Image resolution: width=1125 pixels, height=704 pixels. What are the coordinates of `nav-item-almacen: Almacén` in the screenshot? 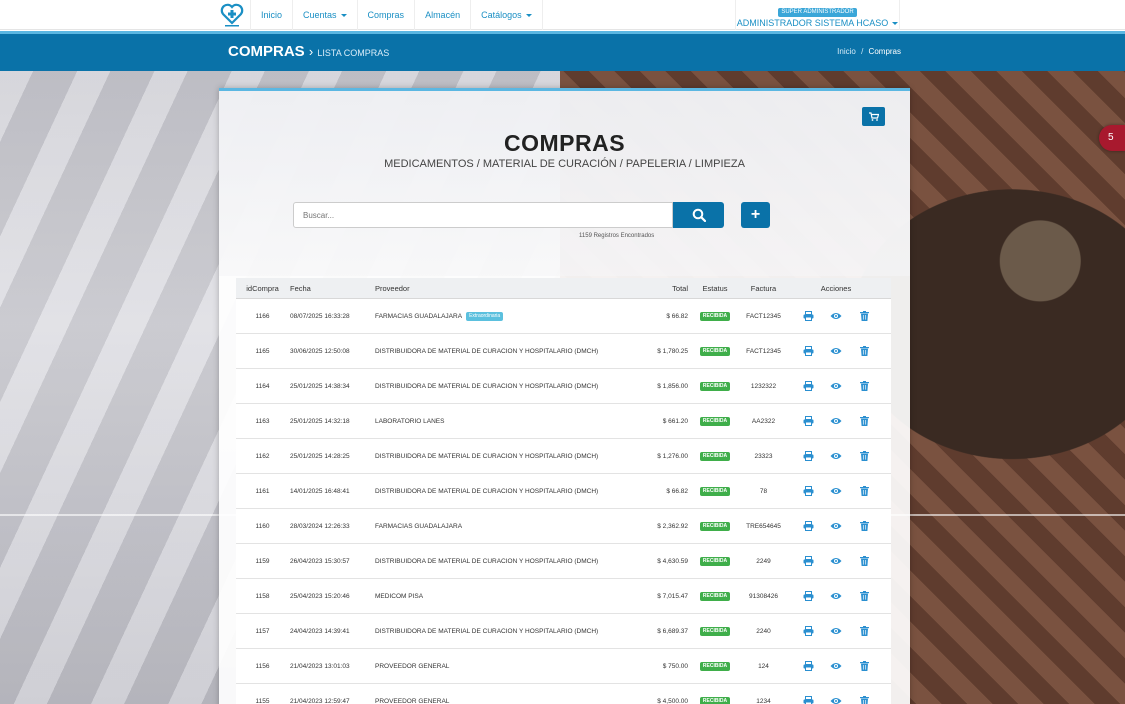 It's located at (443, 15).